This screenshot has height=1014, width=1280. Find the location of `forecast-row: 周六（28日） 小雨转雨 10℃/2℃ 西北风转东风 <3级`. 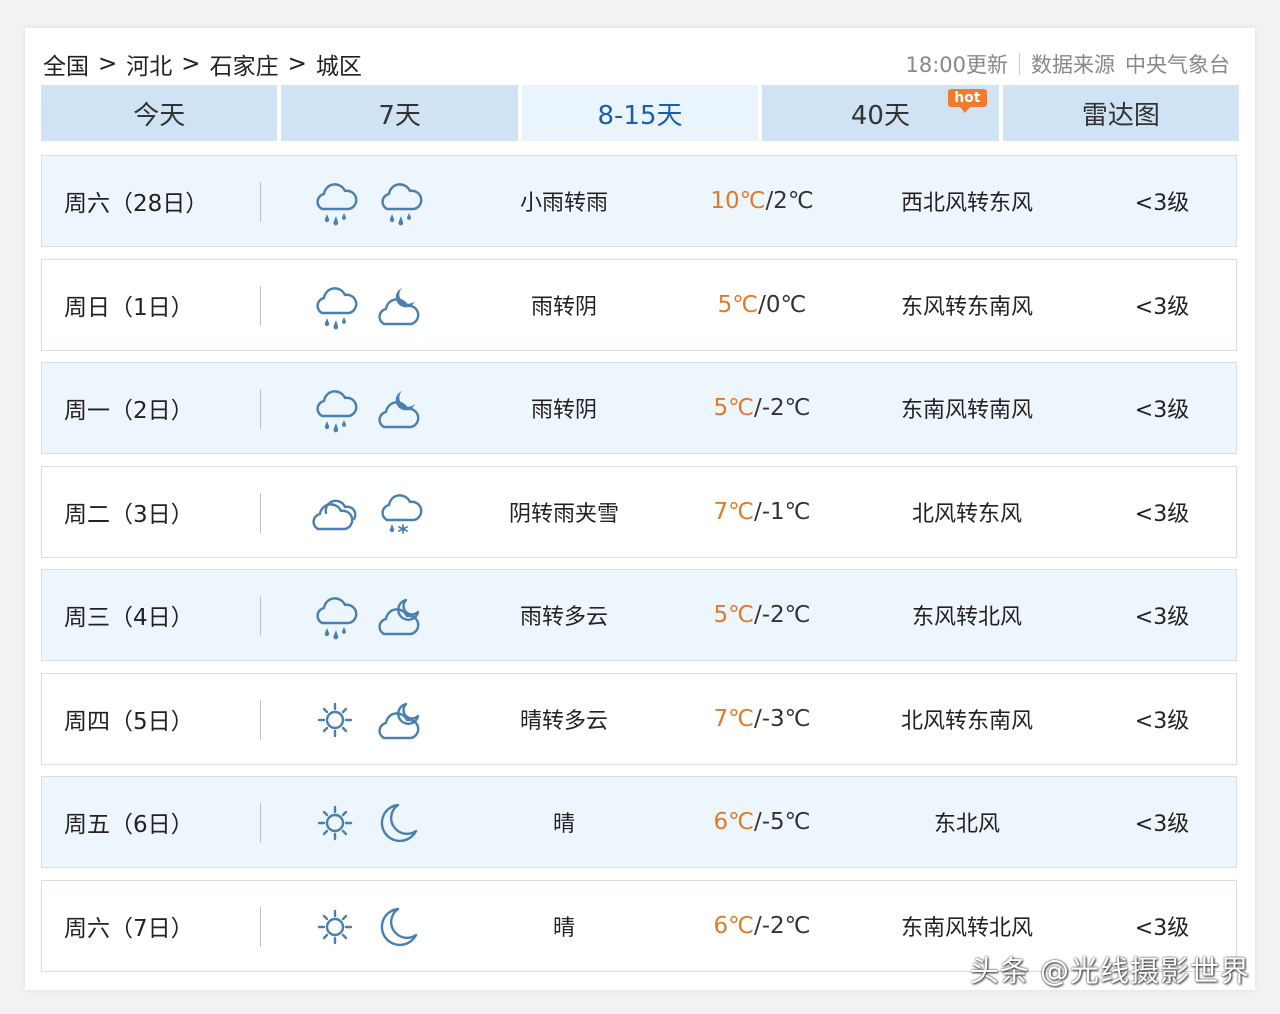

forecast-row: 周六（28日） 小雨转雨 10℃/2℃ 西北风转东风 <3级 is located at coordinates (639, 201).